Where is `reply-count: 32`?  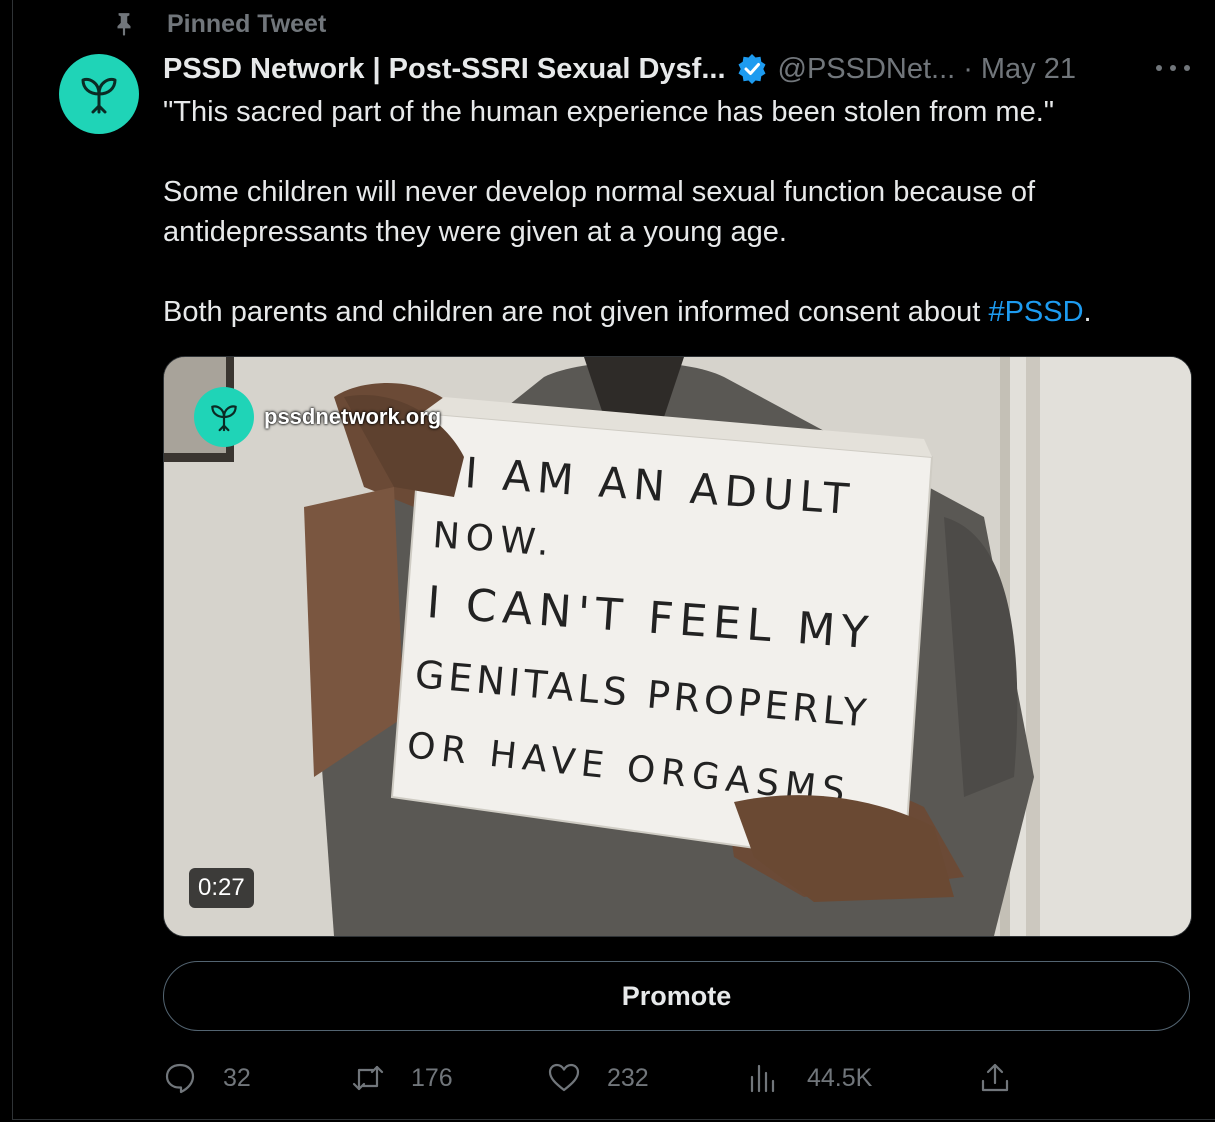
reply-count: 32 is located at coordinates (237, 1077).